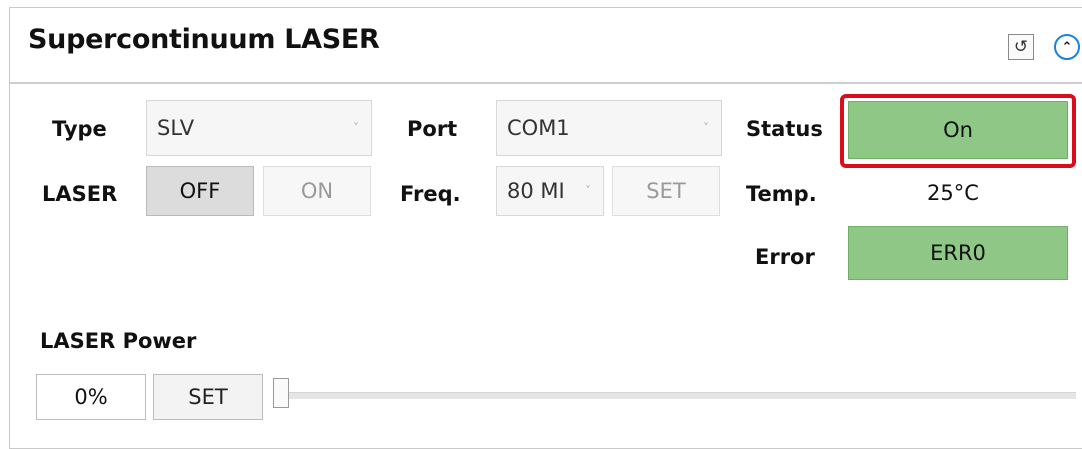 Image resolution: width=1082 pixels, height=449 pixels. Describe the element at coordinates (538, 128) in the screenshot. I see `port-value: COM1` at that location.